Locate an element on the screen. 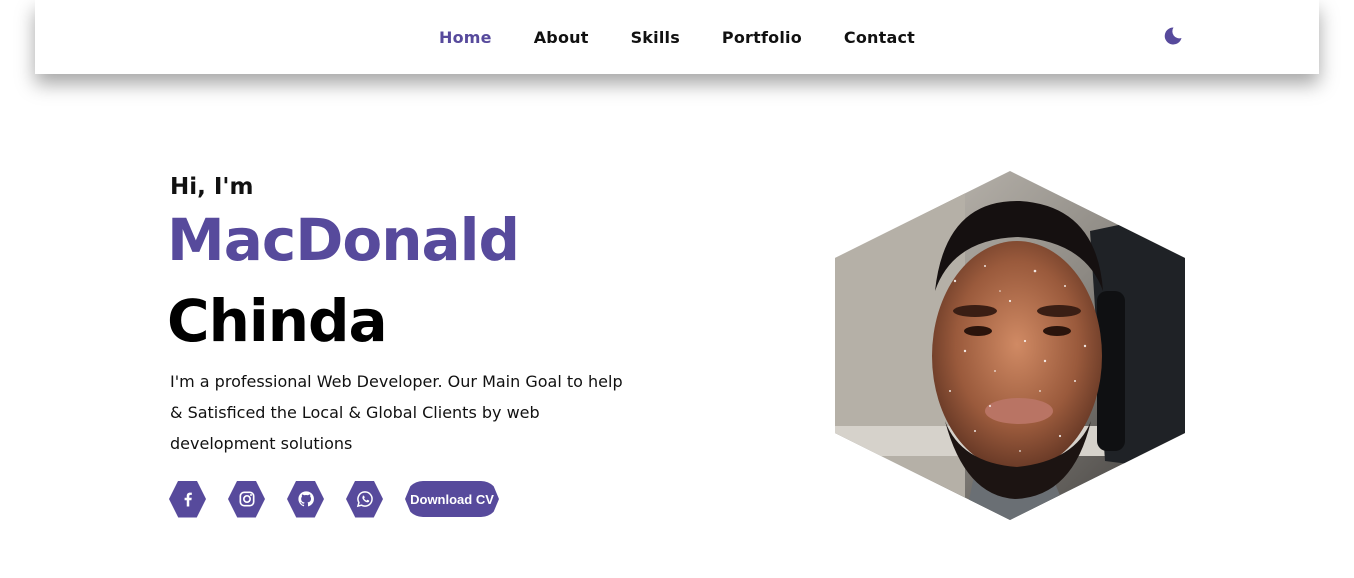  whatsapp-icon is located at coordinates (364, 499).